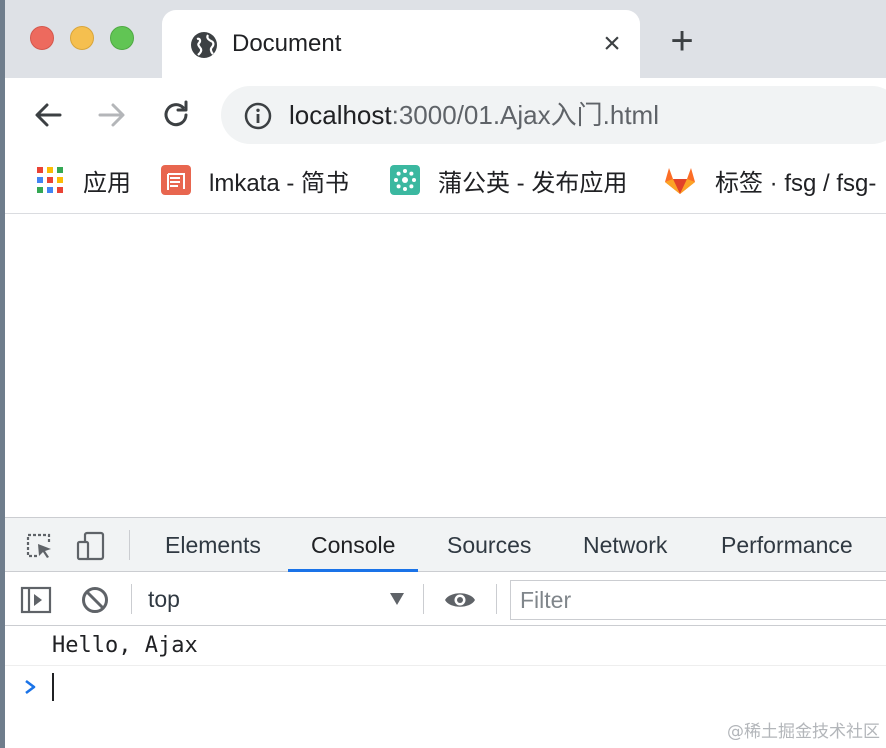  What do you see at coordinates (401, 44) in the screenshot?
I see `browser-tab-active: Document ×` at bounding box center [401, 44].